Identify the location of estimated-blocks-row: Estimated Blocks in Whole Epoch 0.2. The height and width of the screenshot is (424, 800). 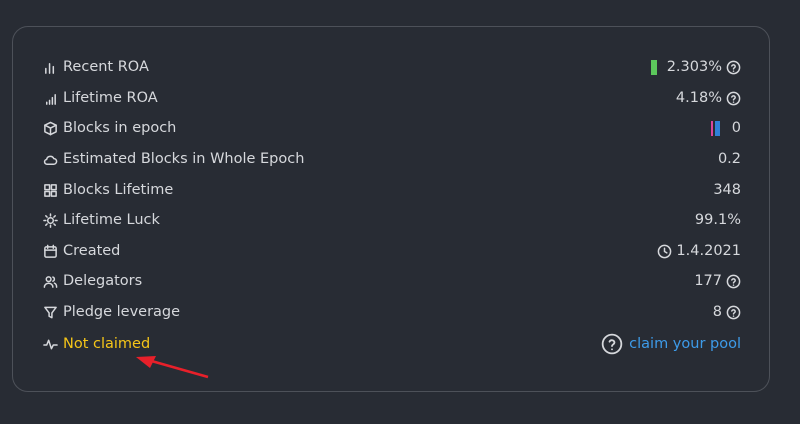
(392, 159).